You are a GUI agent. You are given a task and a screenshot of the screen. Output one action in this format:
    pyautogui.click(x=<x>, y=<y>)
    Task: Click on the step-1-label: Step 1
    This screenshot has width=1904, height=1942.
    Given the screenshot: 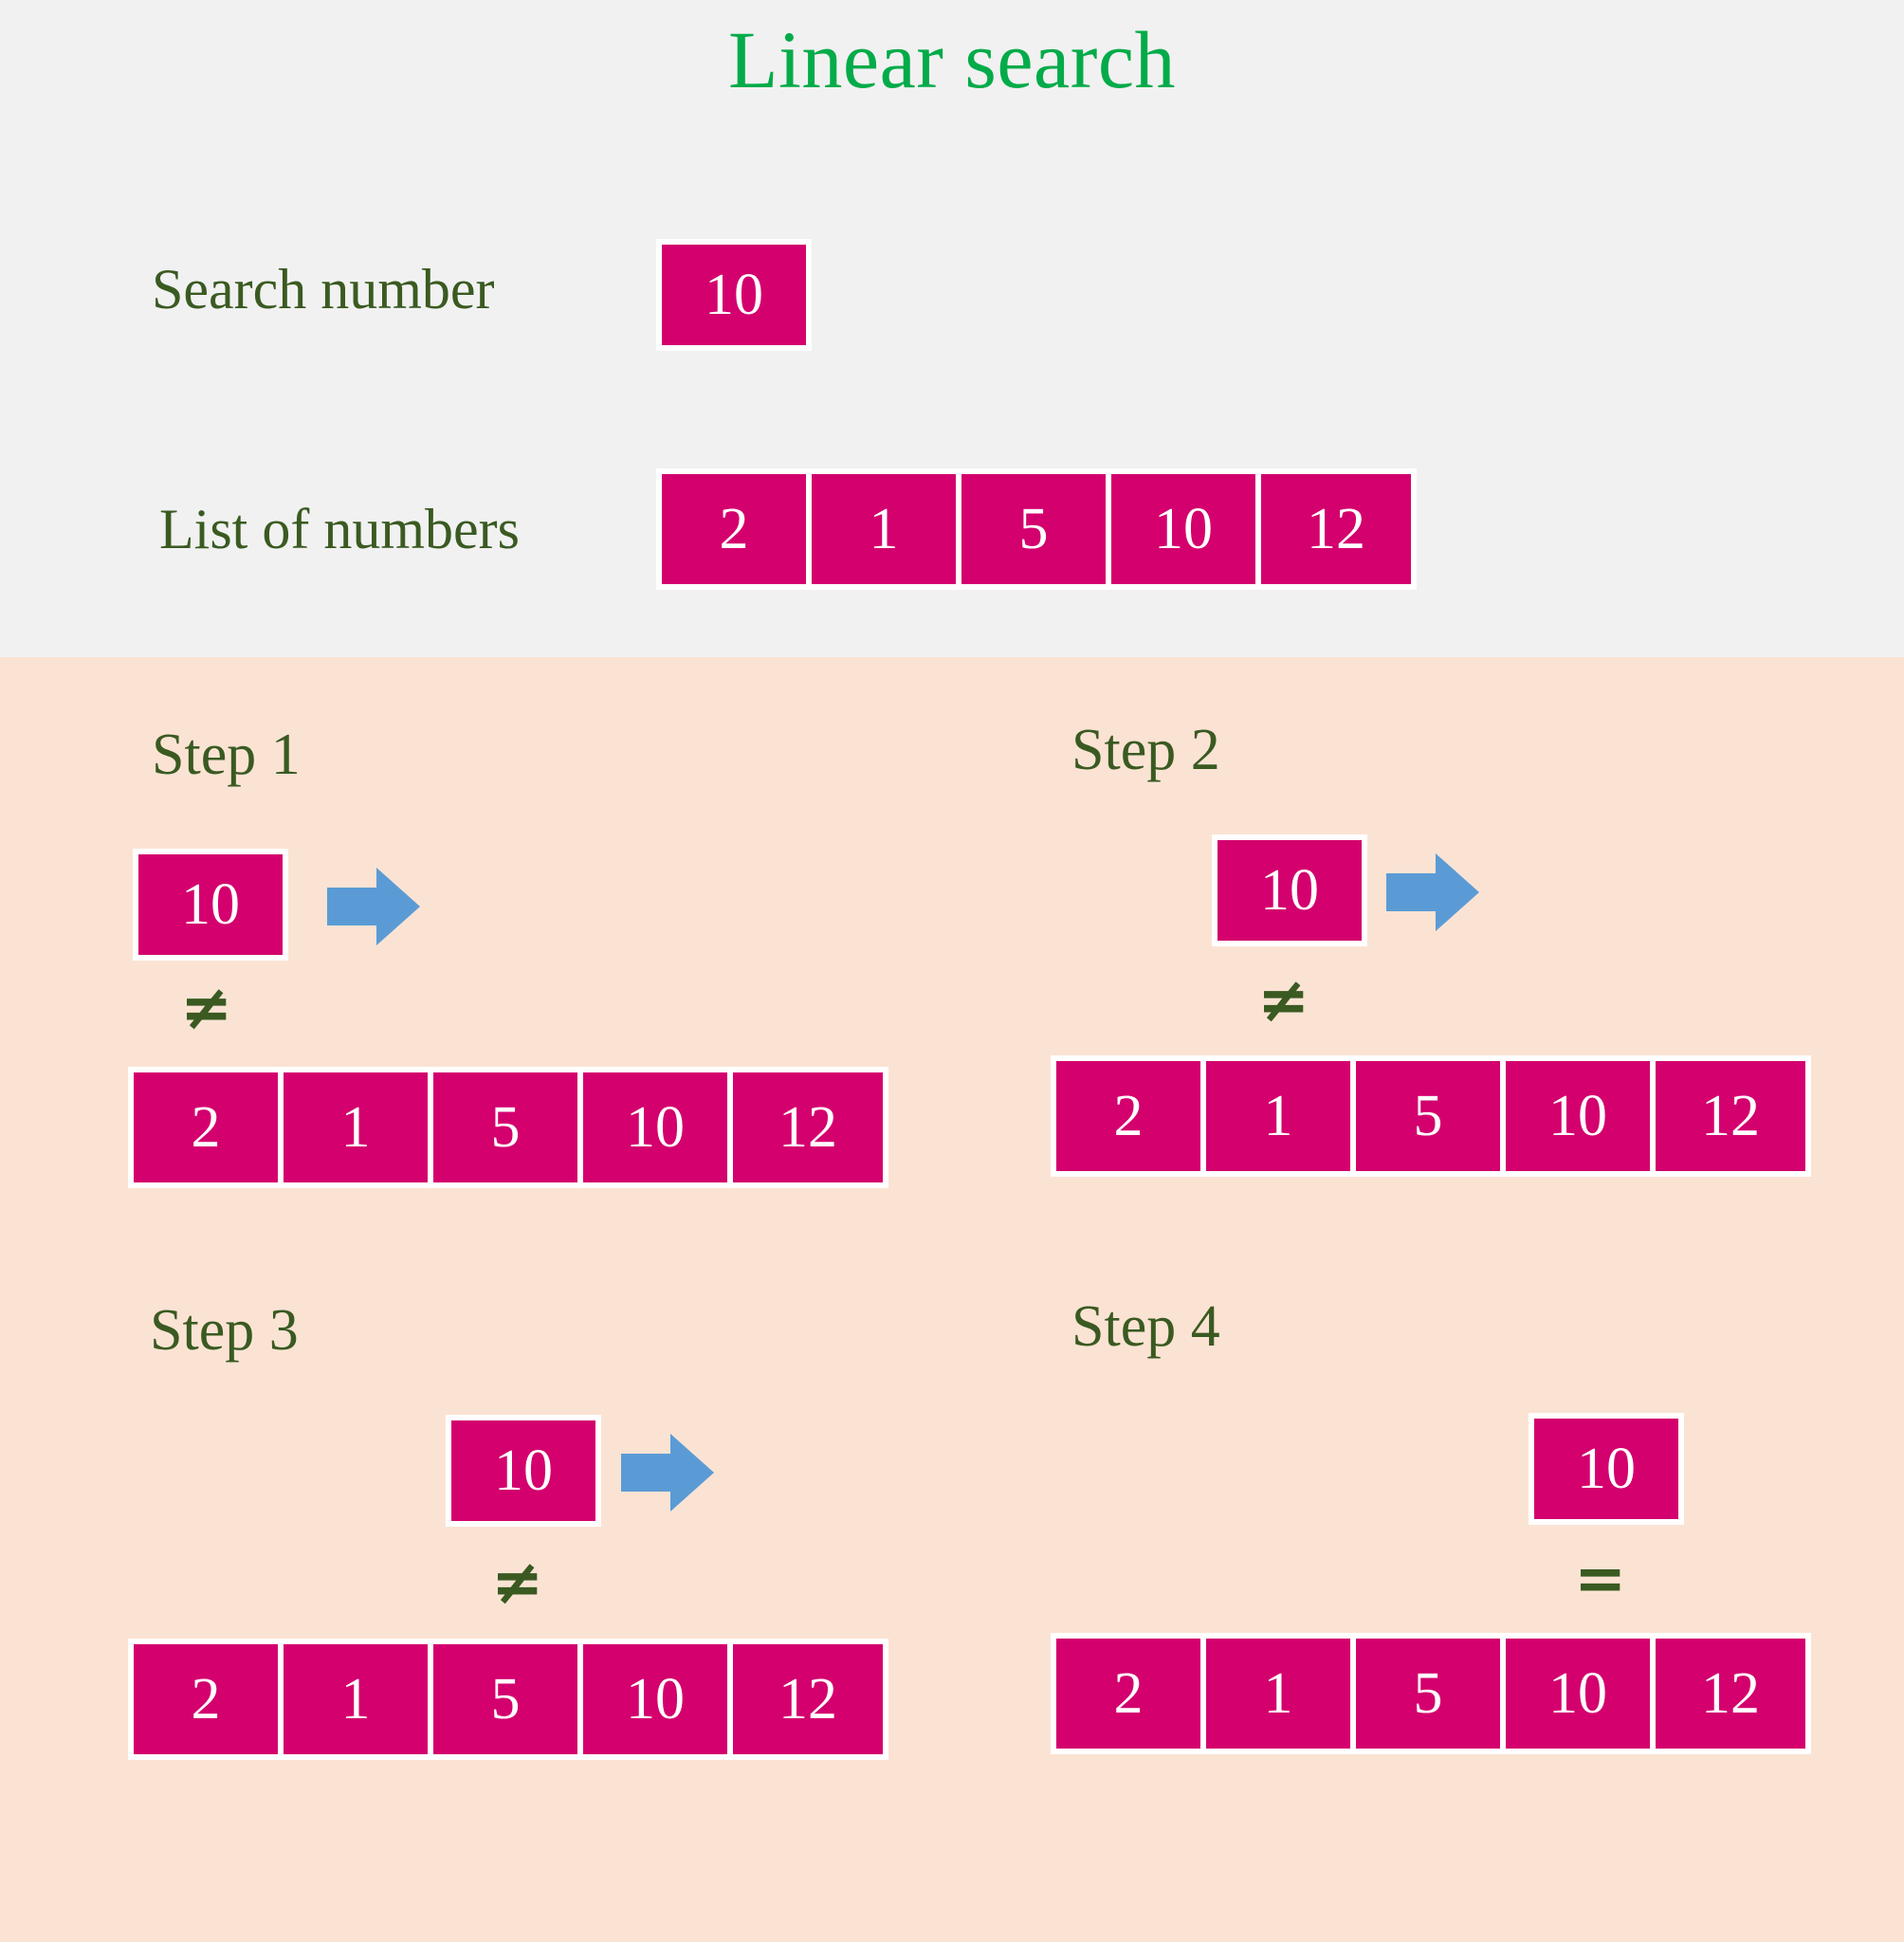 What is the action you would take?
    pyautogui.click(x=227, y=755)
    